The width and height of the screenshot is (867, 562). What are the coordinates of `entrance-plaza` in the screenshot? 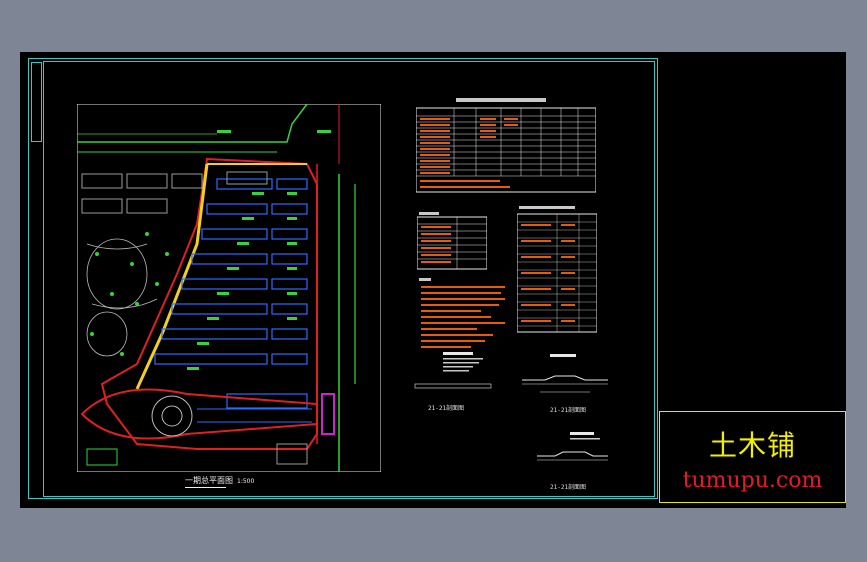 It's located at (207, 414).